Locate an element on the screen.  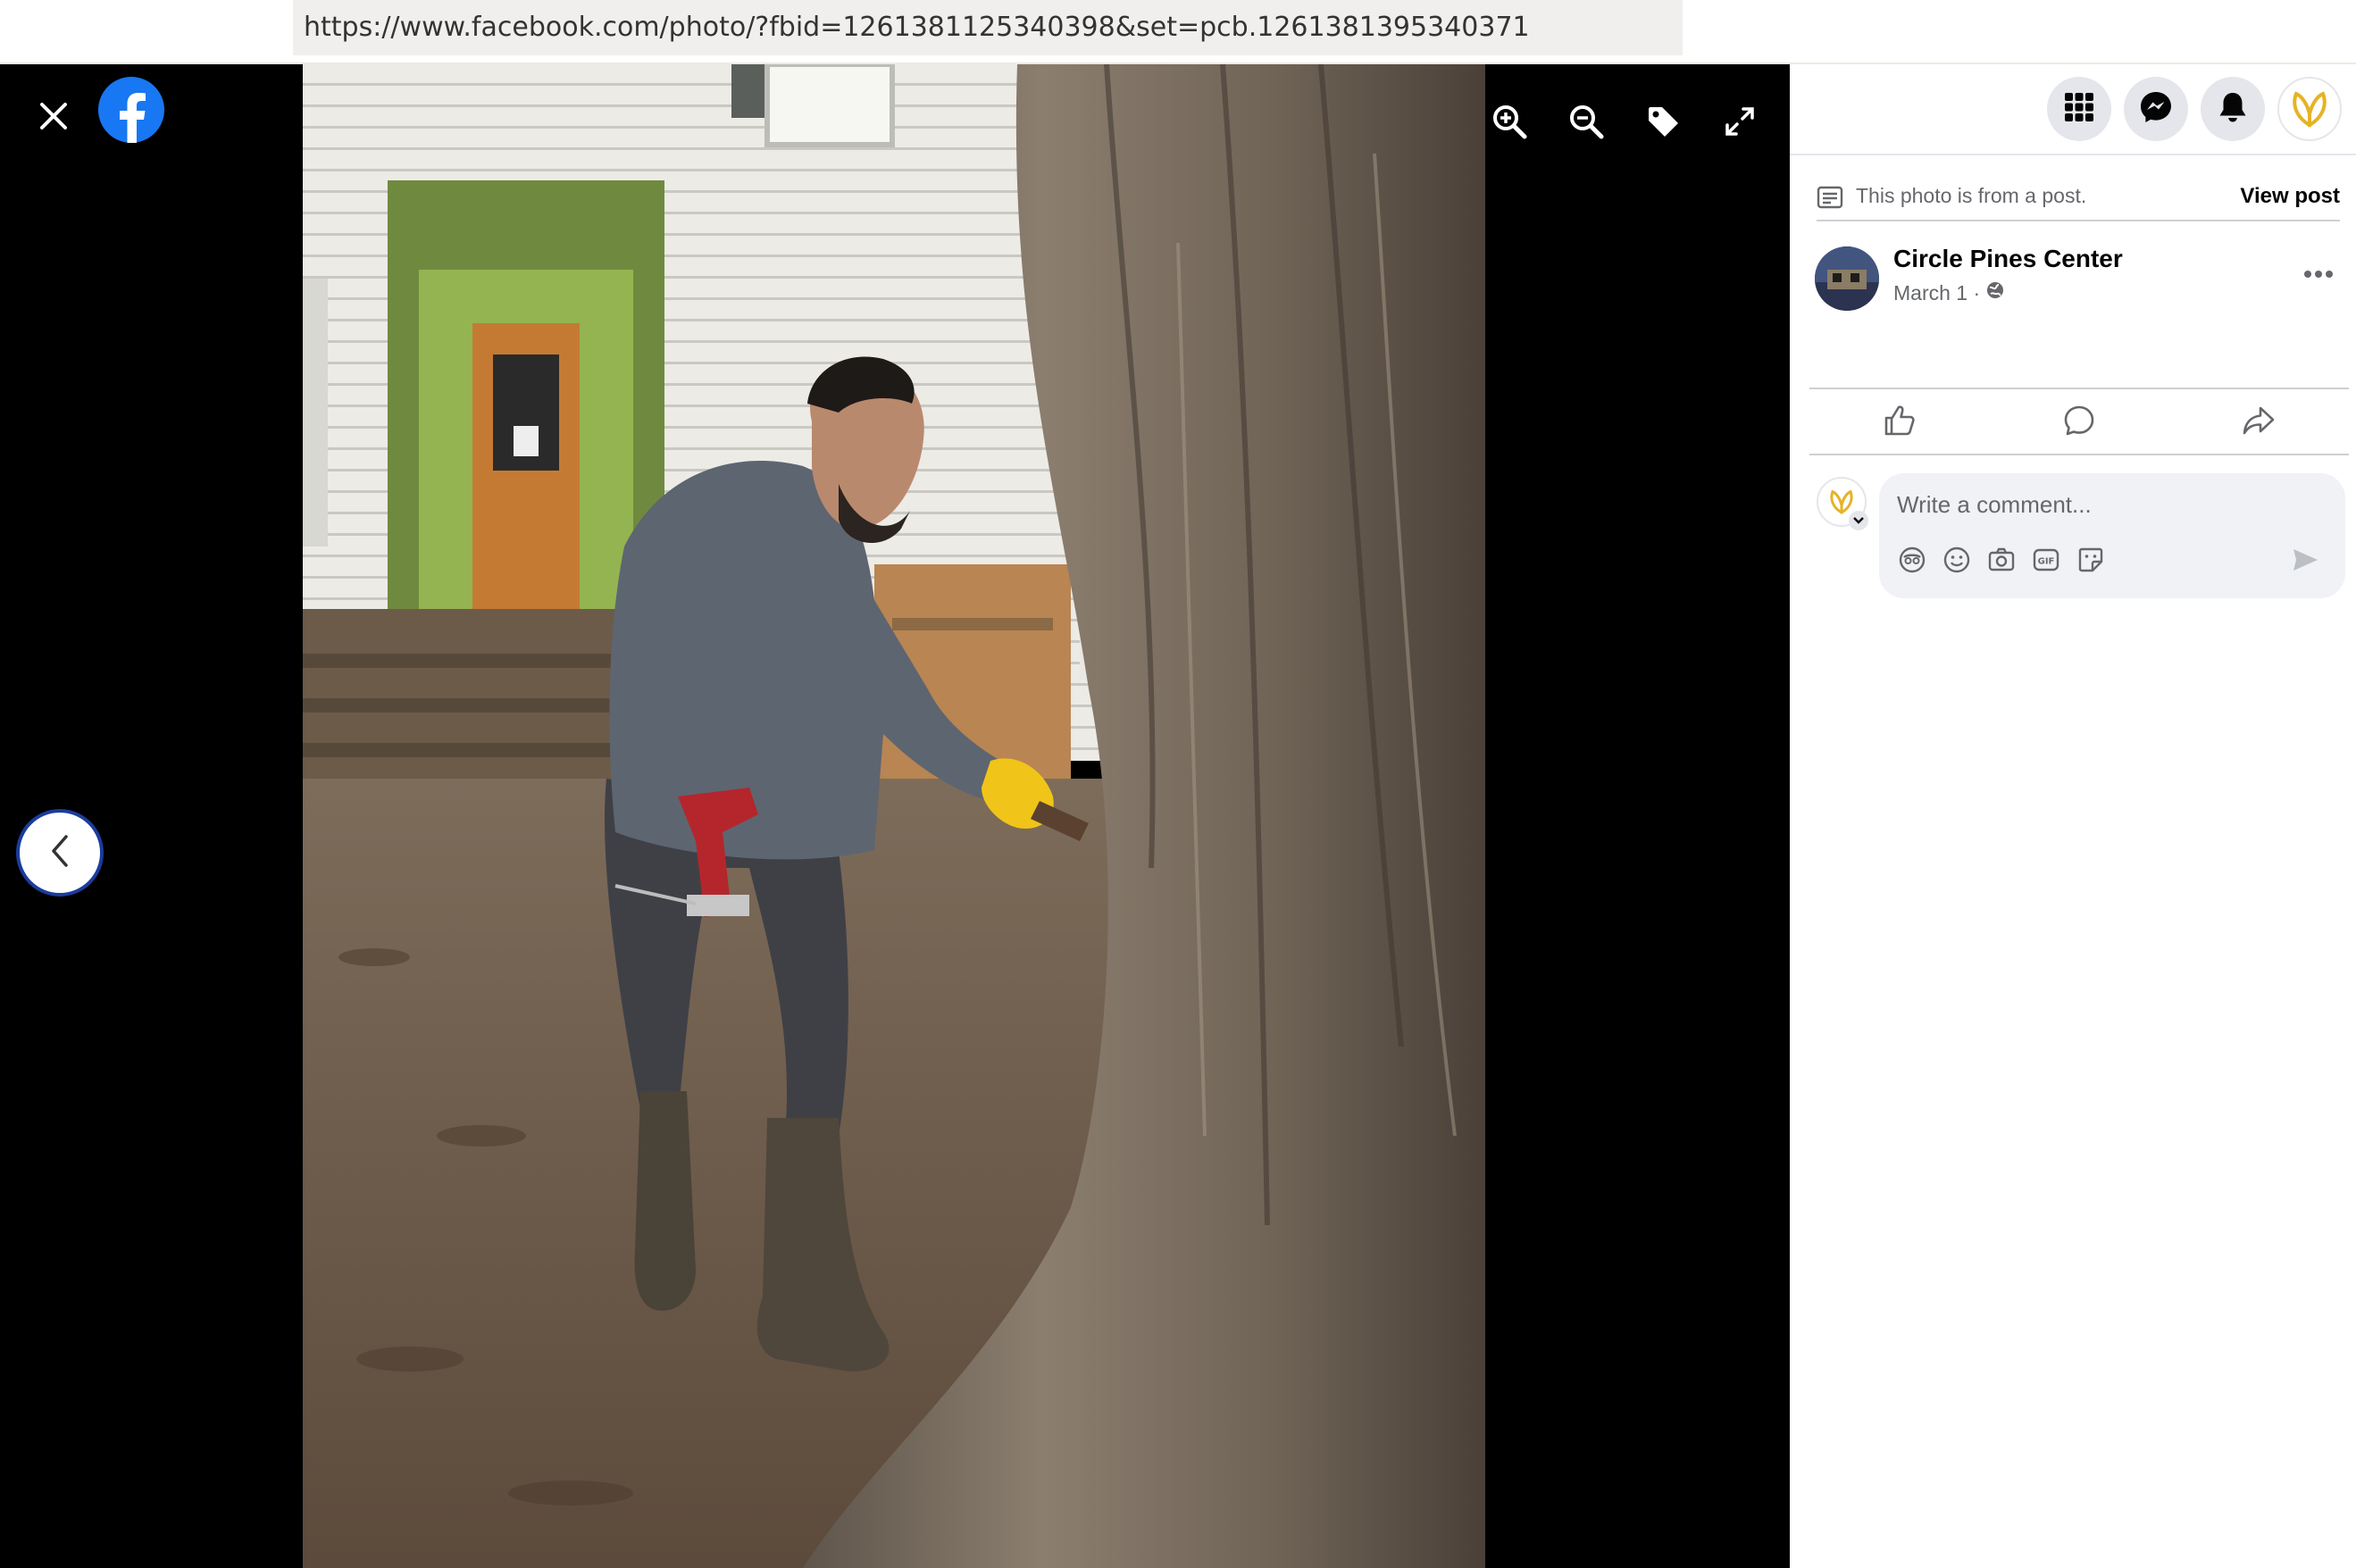
post-notice: This photo is from a post. View post is located at coordinates (2078, 198).